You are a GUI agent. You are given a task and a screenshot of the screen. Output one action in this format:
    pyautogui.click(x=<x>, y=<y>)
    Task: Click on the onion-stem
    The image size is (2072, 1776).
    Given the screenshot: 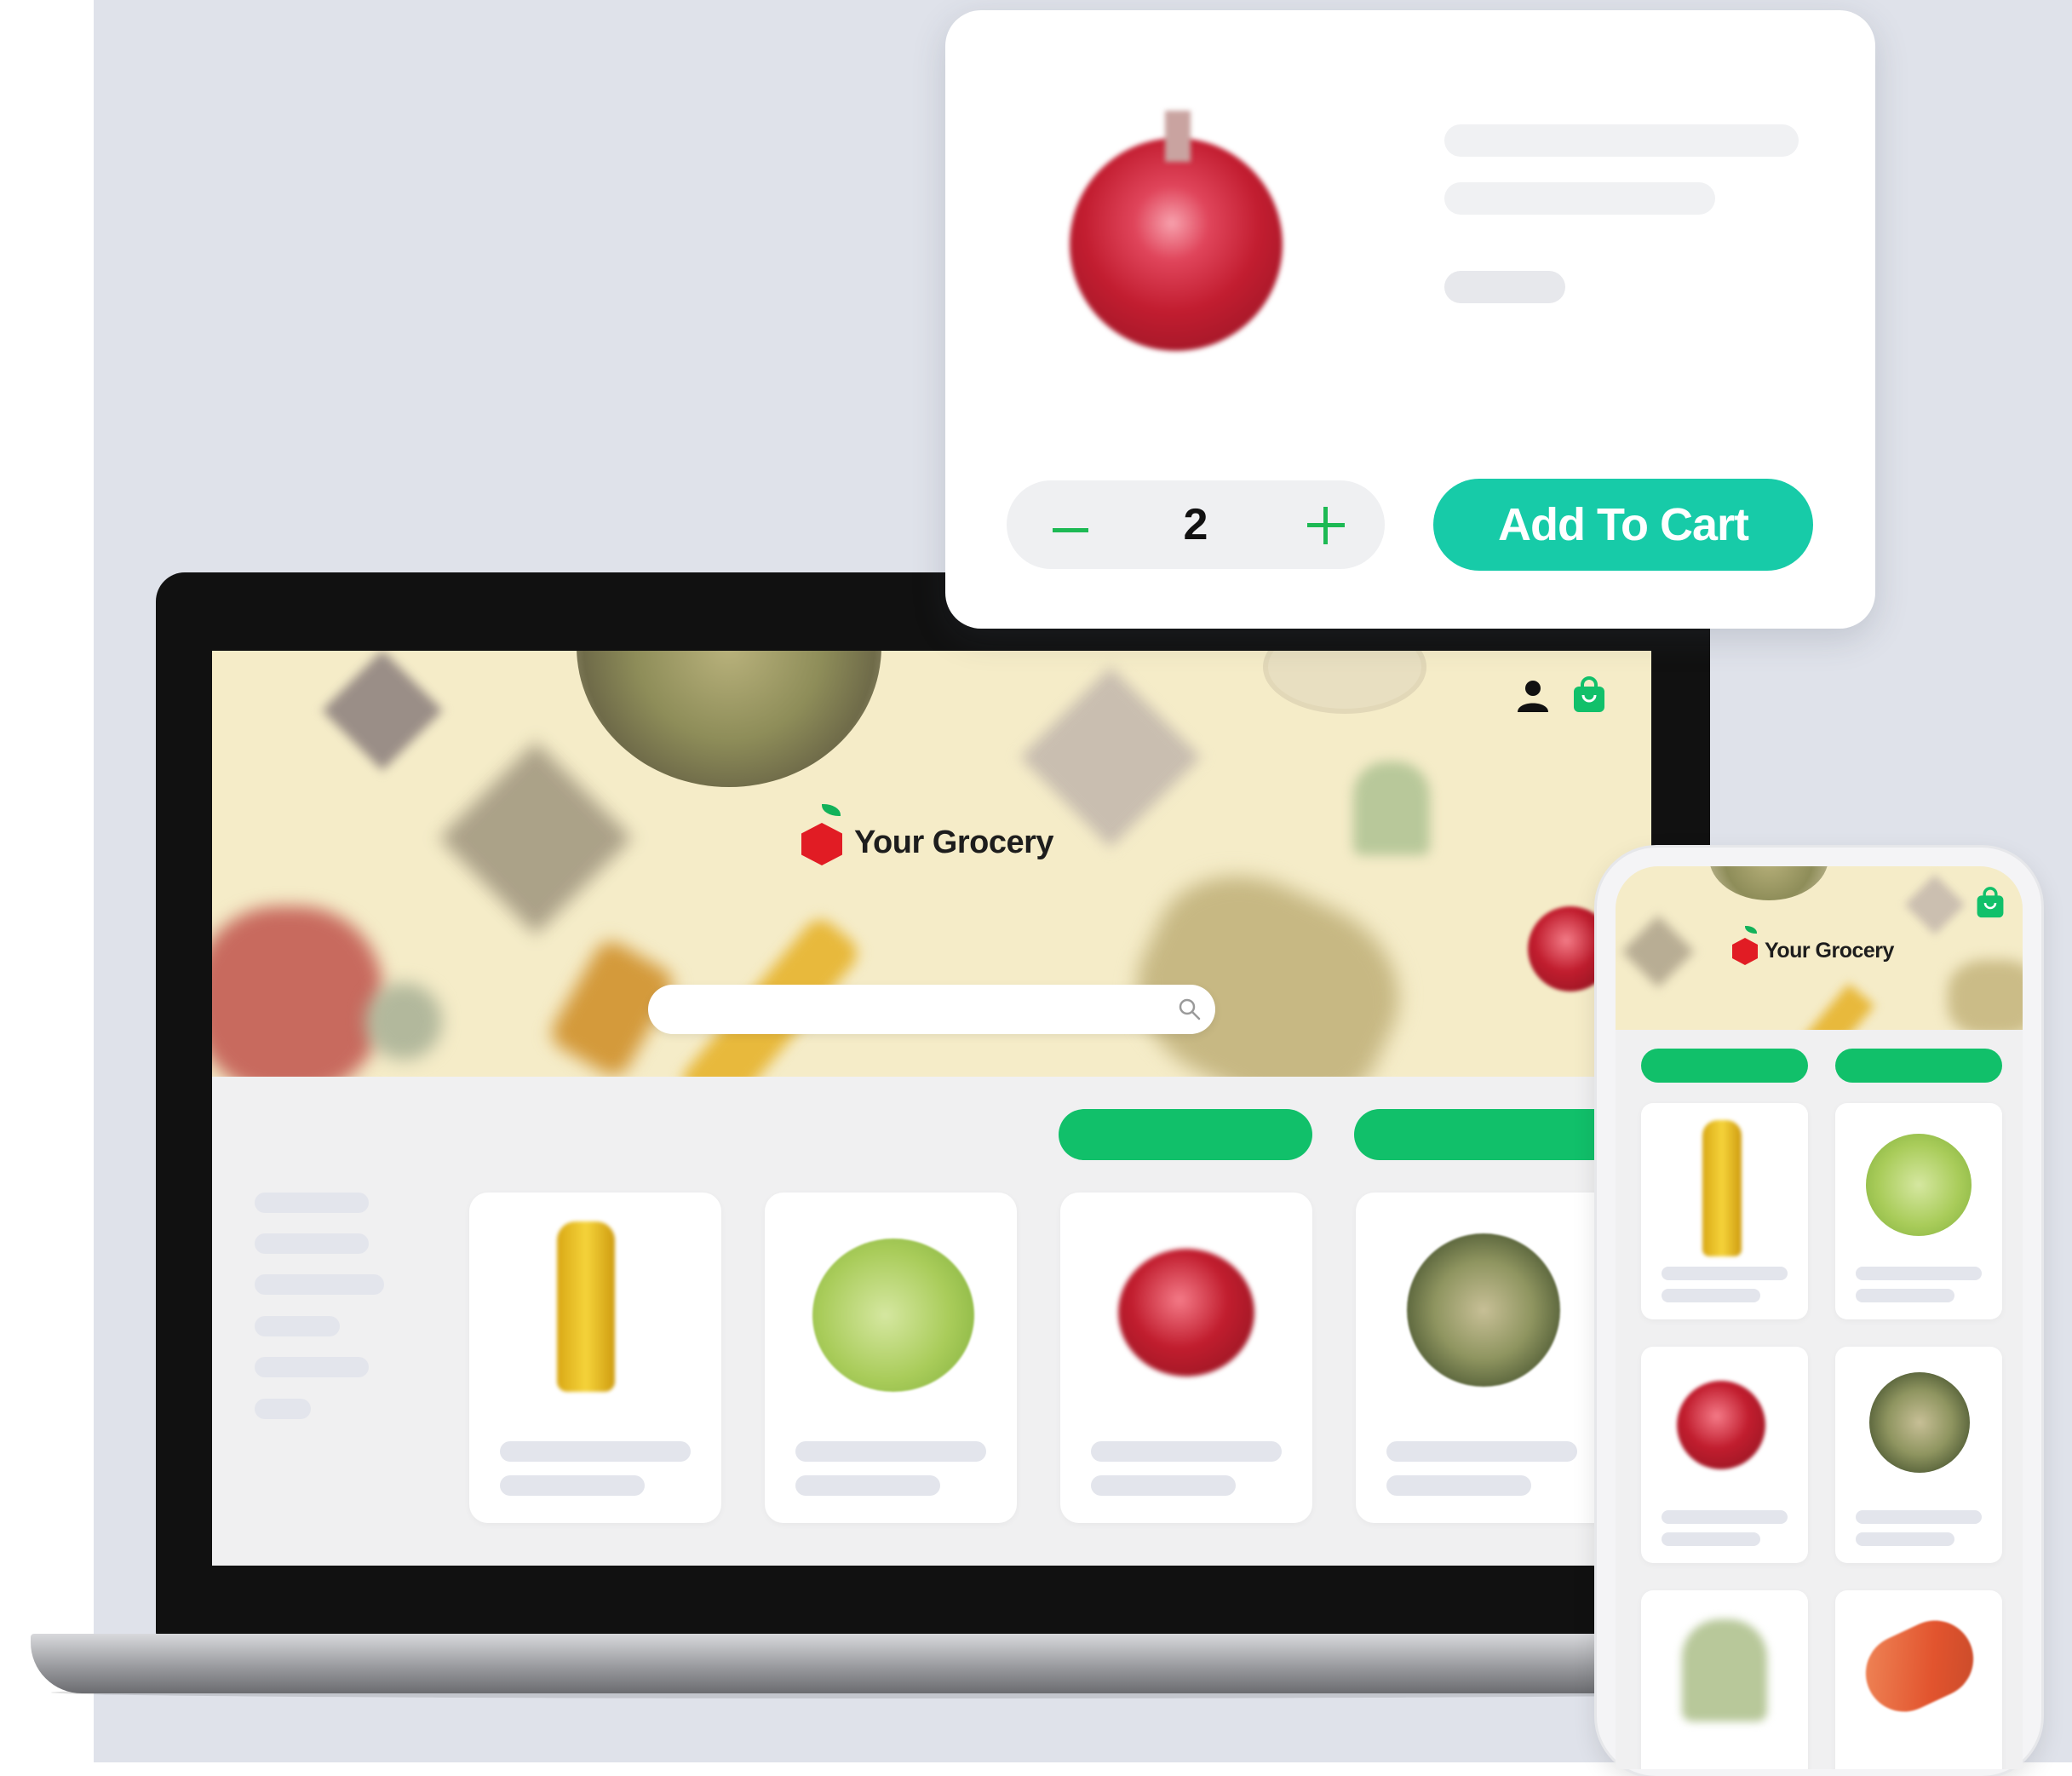 What is the action you would take?
    pyautogui.click(x=1178, y=136)
    